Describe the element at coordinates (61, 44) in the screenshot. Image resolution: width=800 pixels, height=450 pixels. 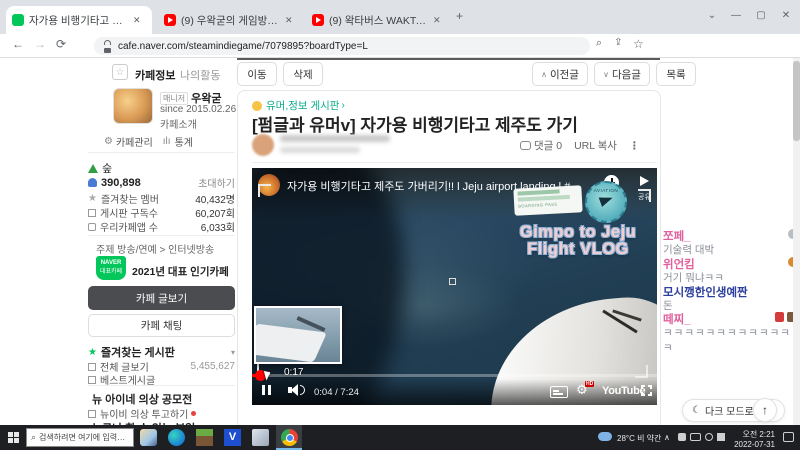
I see `reload-icon: ⟳` at that location.